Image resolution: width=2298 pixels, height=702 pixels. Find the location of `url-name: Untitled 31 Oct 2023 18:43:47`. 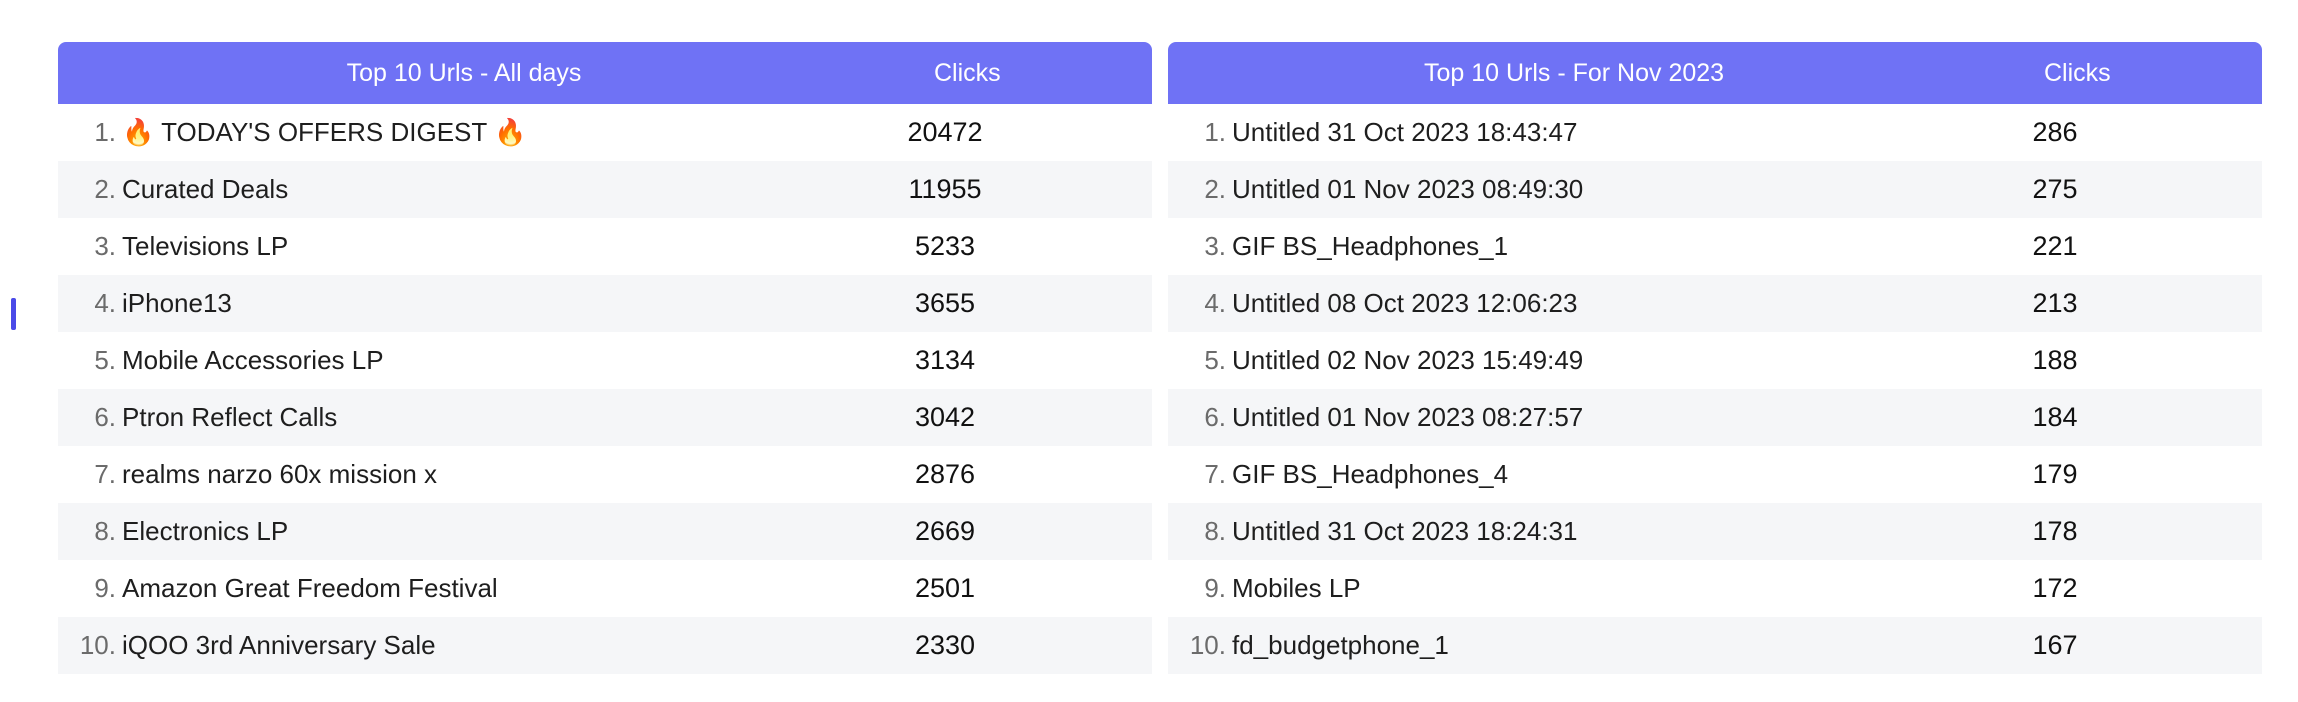

url-name: Untitled 31 Oct 2023 18:43:47 is located at coordinates (1606, 132).